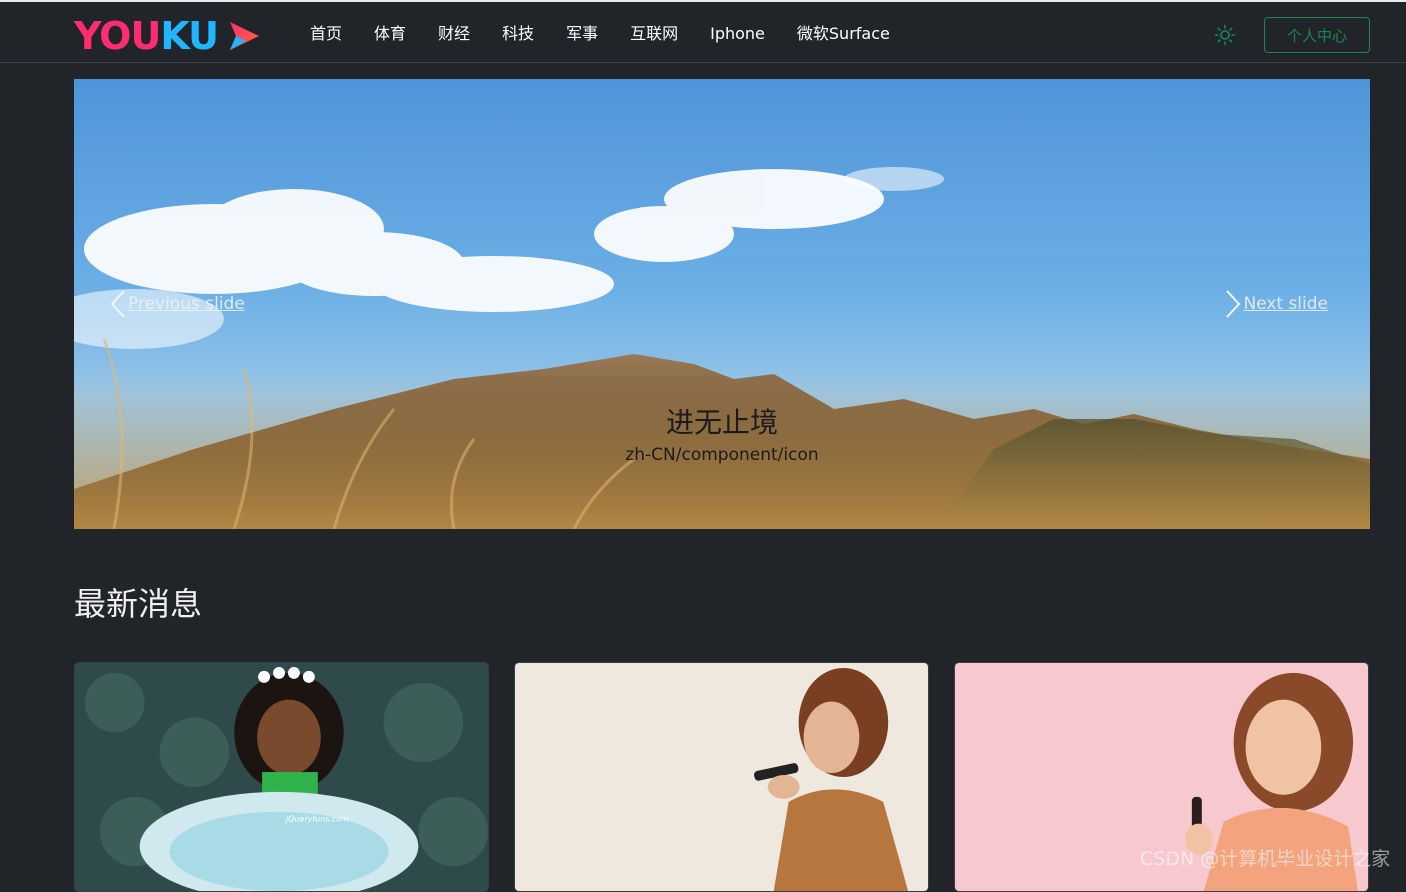  What do you see at coordinates (138, 604) in the screenshot?
I see `news-section-title: 最新消息` at bounding box center [138, 604].